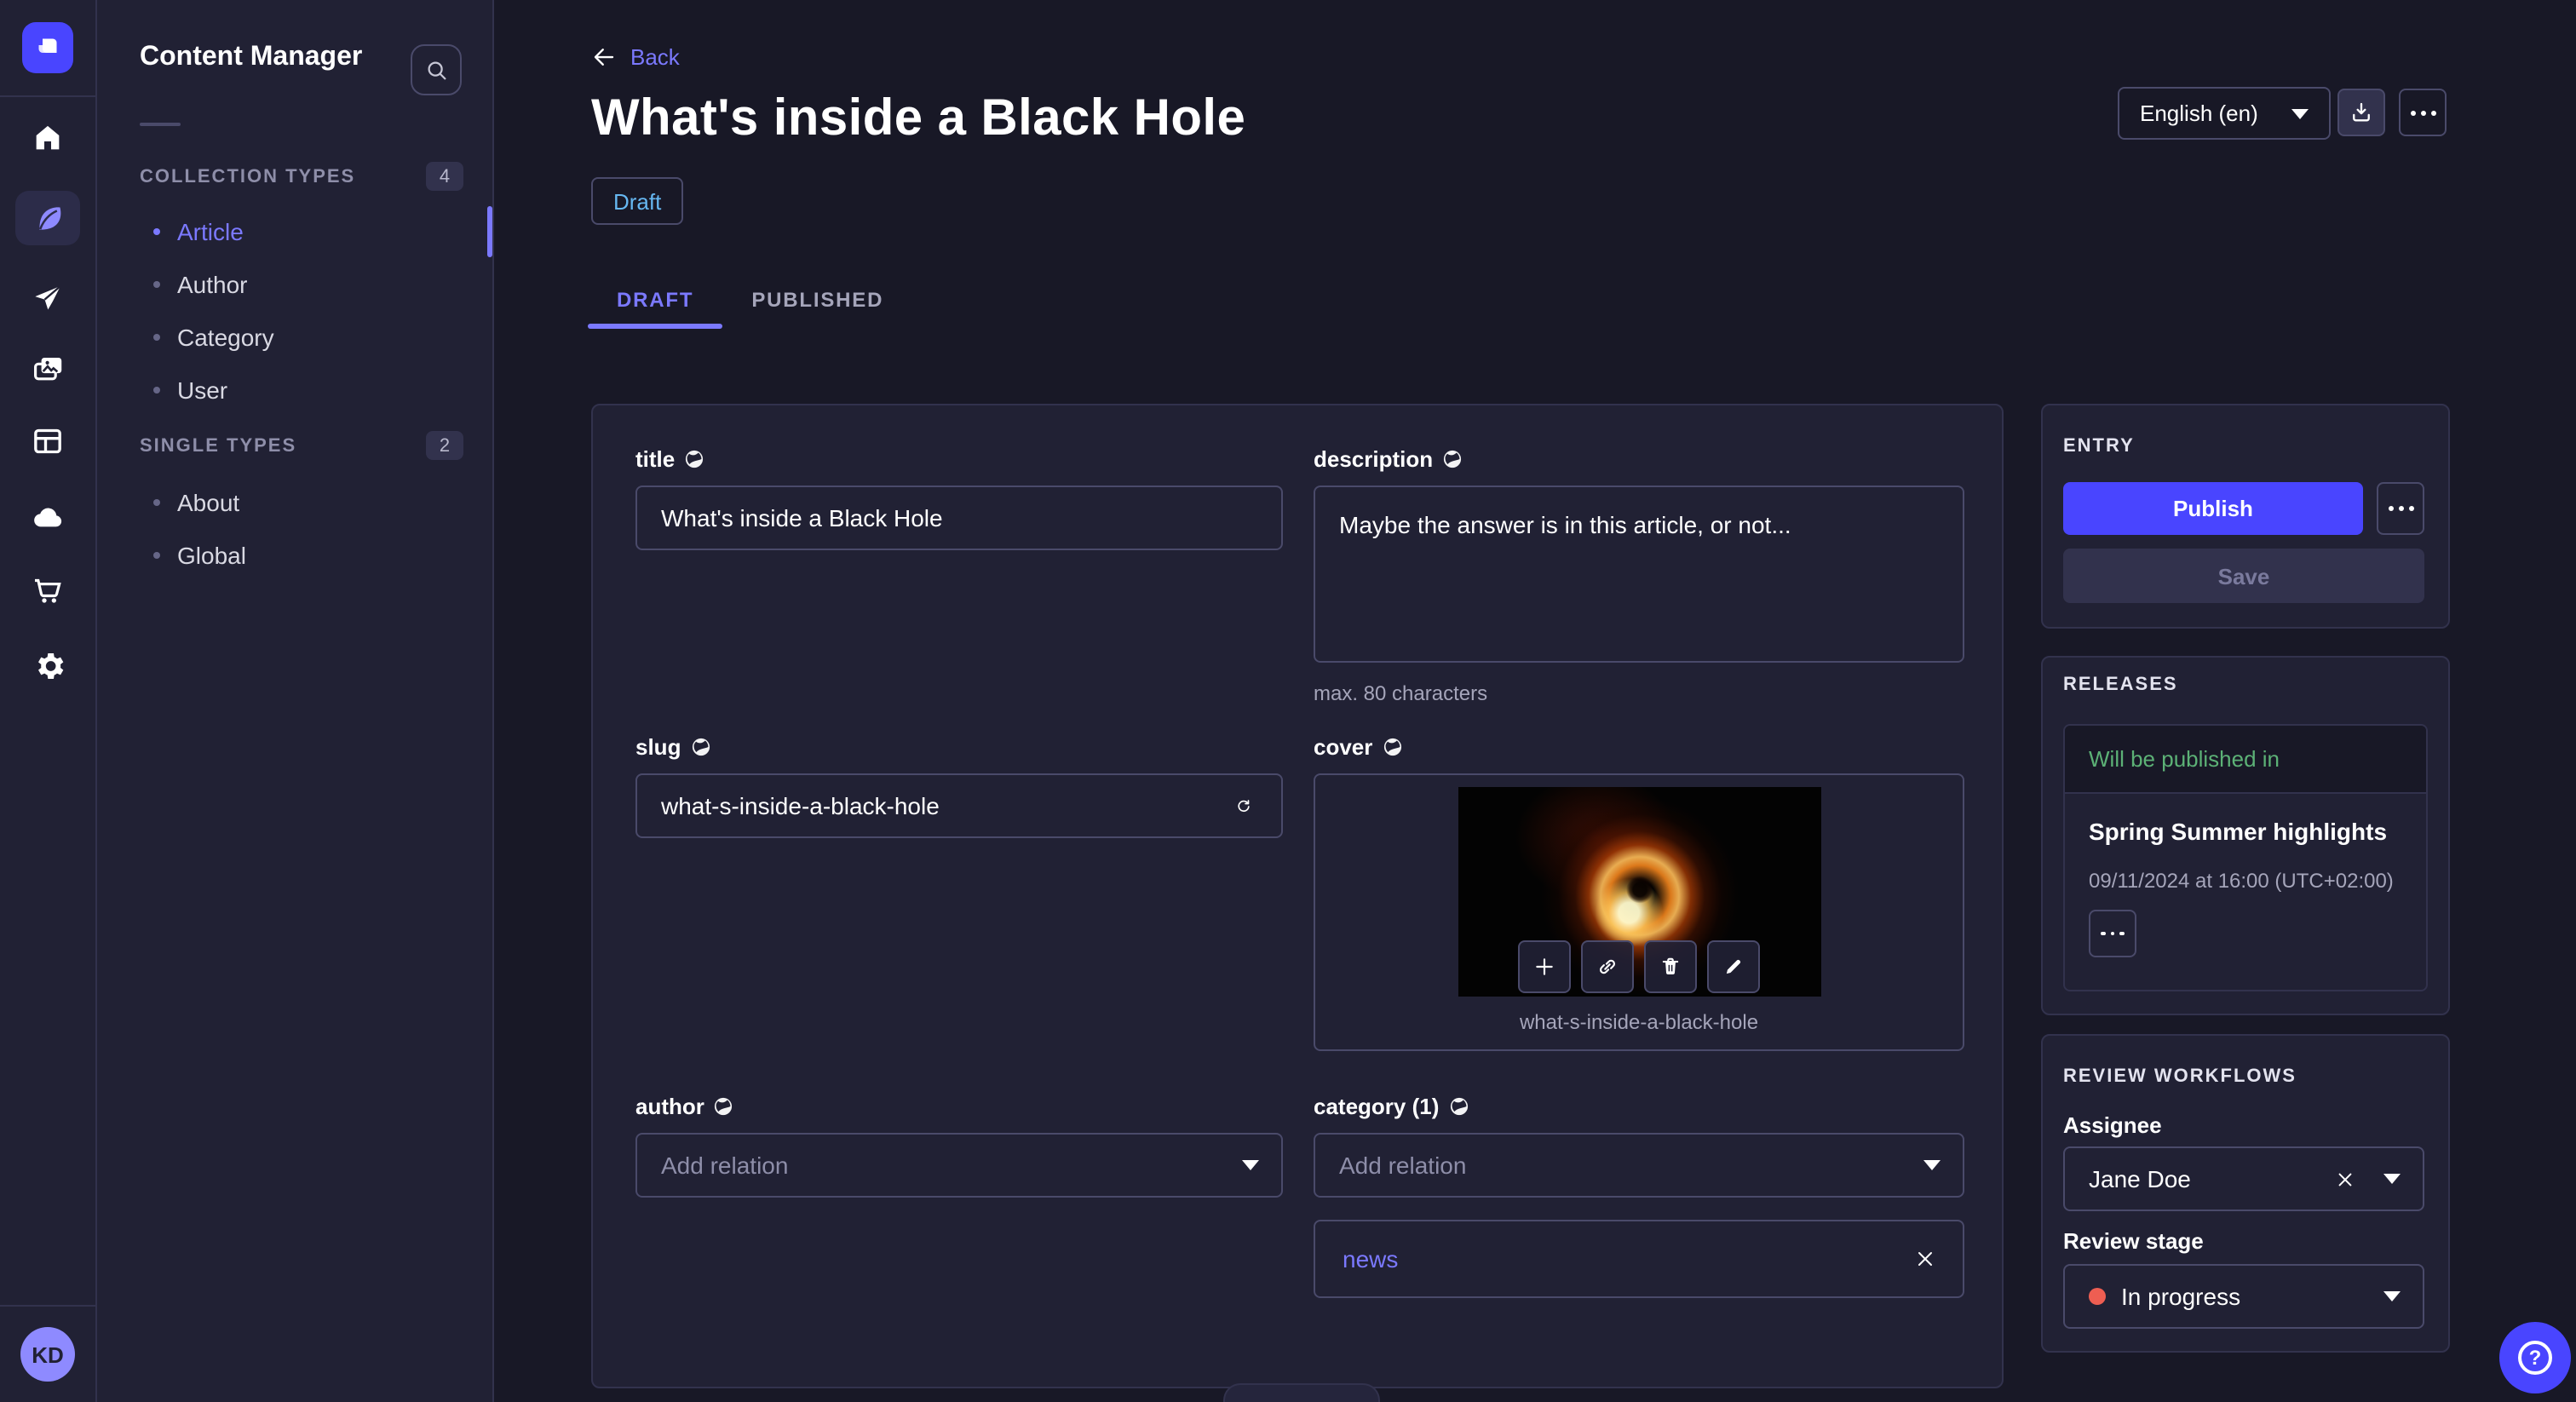 This screenshot has height=1402, width=2576. What do you see at coordinates (1639, 966) in the screenshot?
I see `cover-actions` at bounding box center [1639, 966].